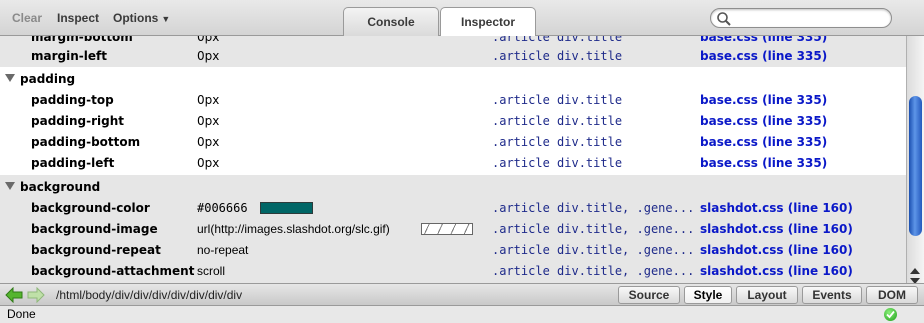 The image size is (924, 323). I want to click on search-input, so click(801, 18).